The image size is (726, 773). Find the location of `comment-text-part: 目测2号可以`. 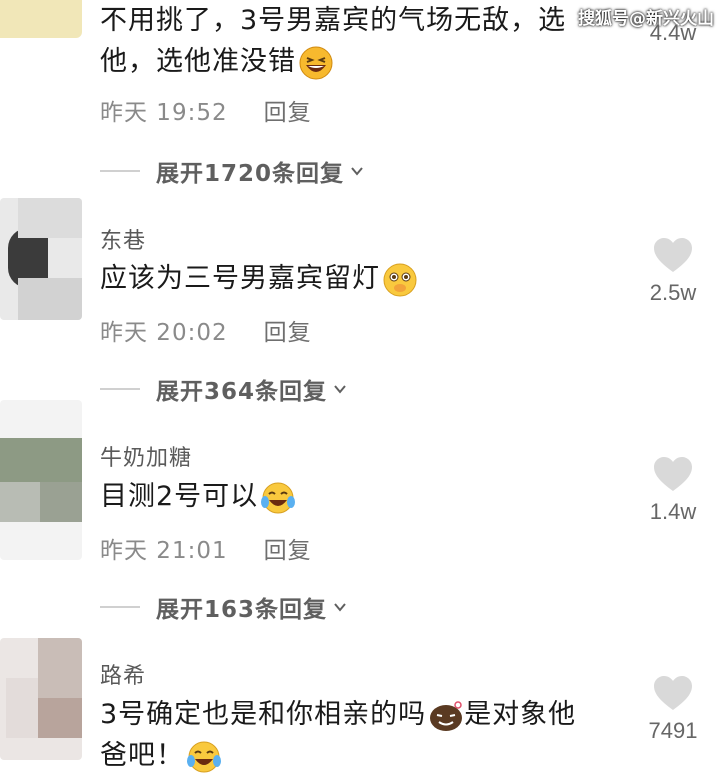

comment-text-part: 目测2号可以 is located at coordinates (179, 496).